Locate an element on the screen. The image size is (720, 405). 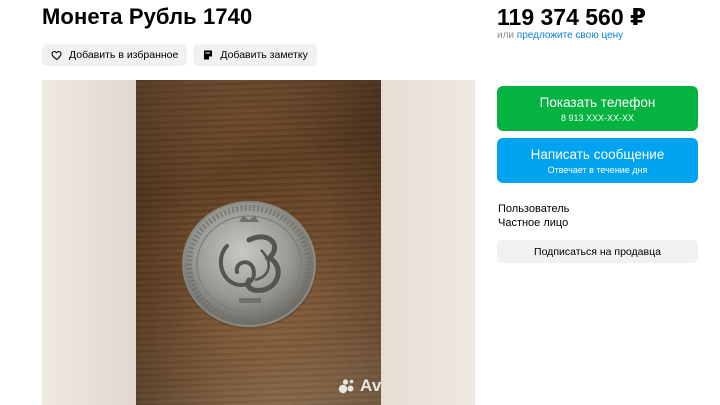
price-or-text: или is located at coordinates (506, 35).